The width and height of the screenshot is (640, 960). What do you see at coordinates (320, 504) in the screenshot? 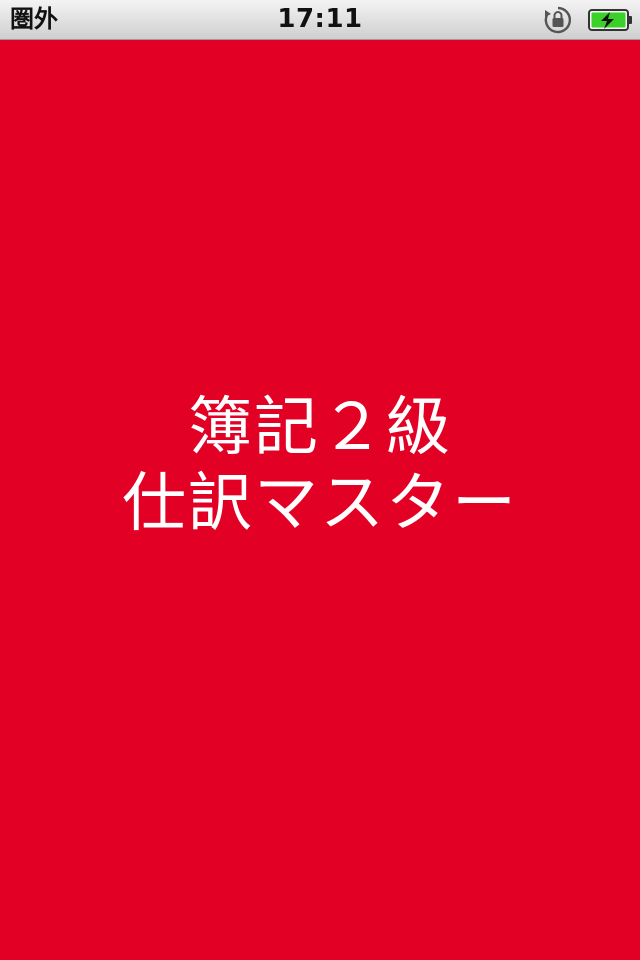
I see `app-title-line-2: 仕訳マスター` at bounding box center [320, 504].